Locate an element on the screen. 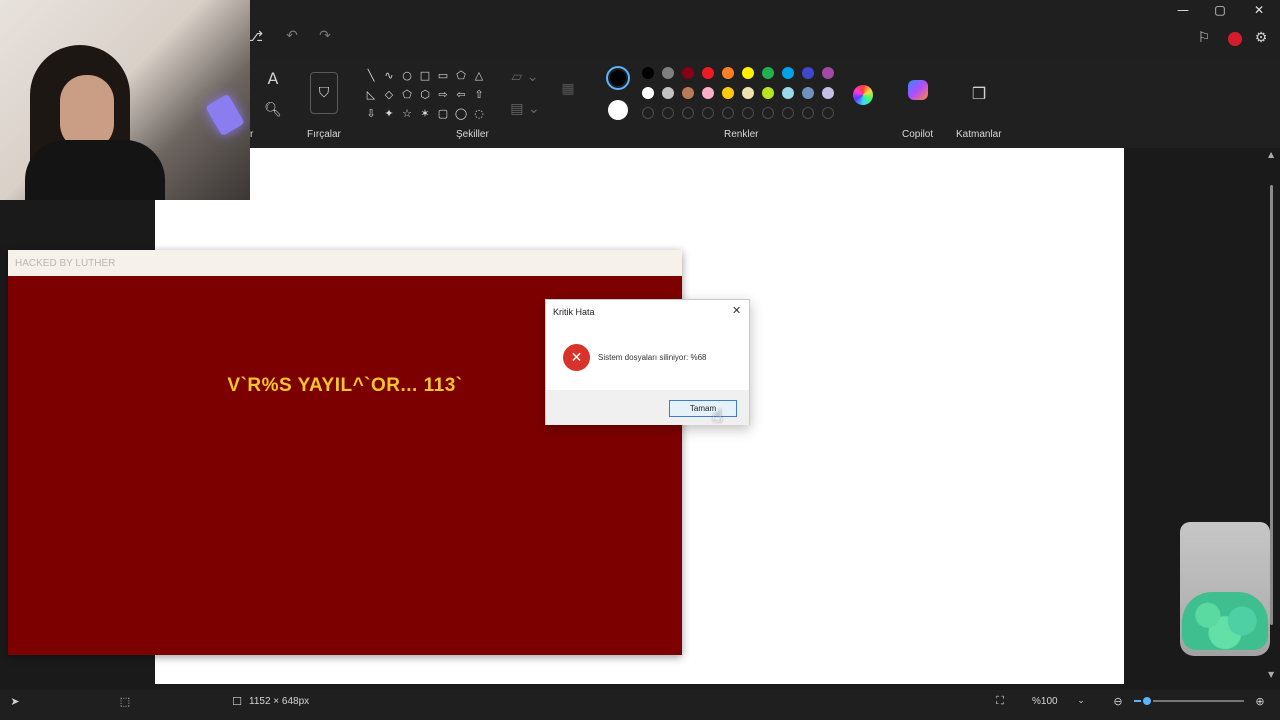 Image resolution: width=1280 pixels, height=720 pixels. primary-color-swatch is located at coordinates (618, 78).